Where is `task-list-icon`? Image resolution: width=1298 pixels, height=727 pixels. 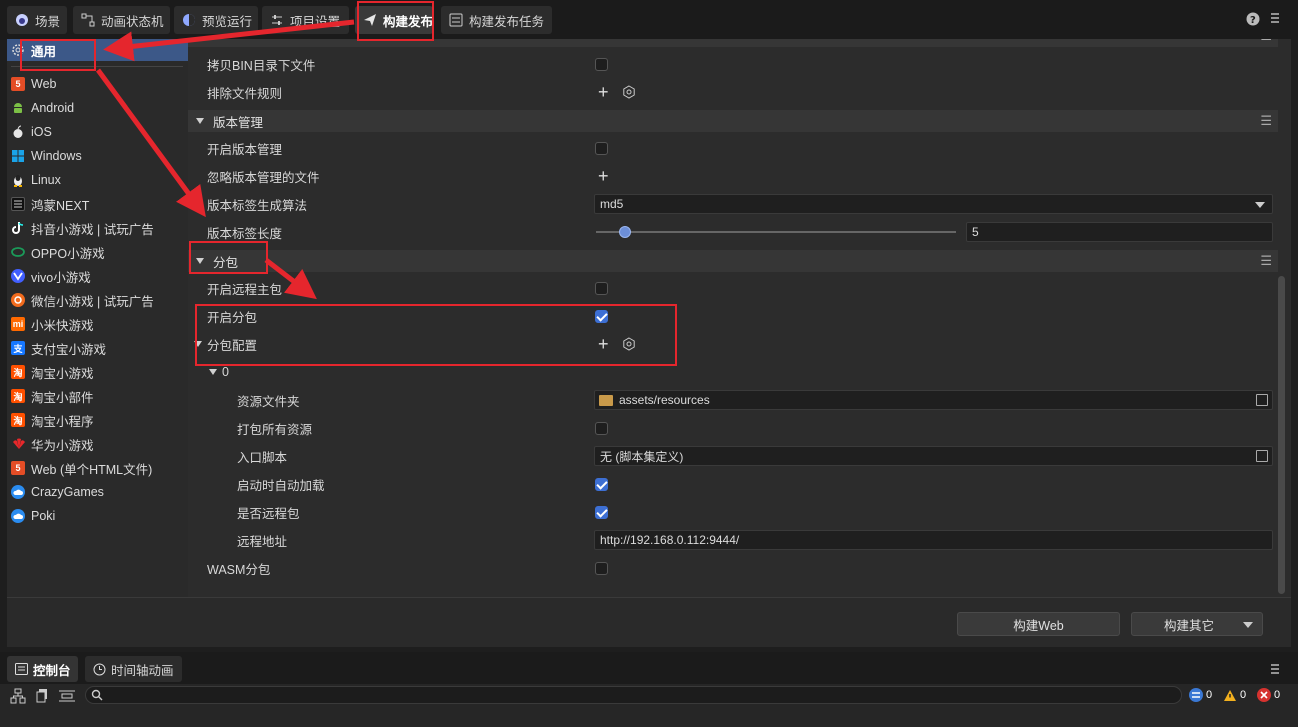 task-list-icon is located at coordinates (456, 20).